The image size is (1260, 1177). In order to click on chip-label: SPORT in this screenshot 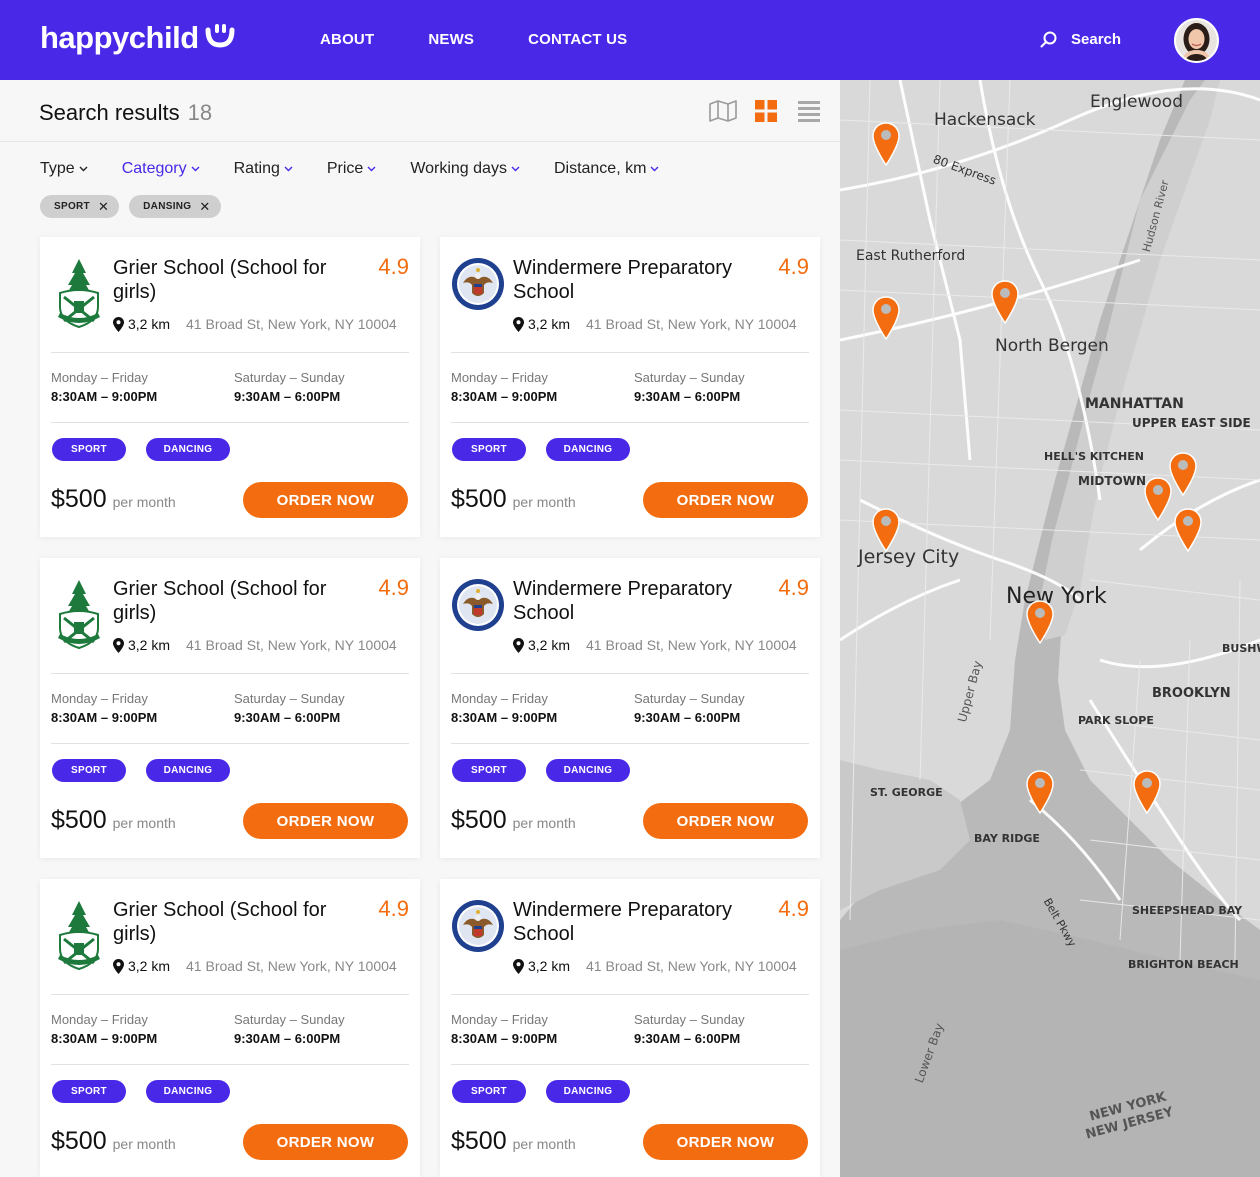, I will do `click(72, 206)`.